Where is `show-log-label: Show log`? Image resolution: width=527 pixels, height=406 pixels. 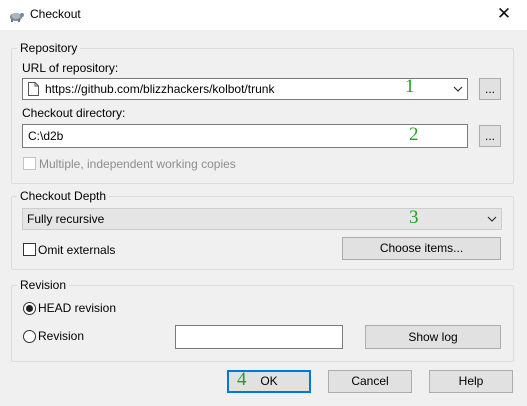
show-log-label: Show log is located at coordinates (433, 337).